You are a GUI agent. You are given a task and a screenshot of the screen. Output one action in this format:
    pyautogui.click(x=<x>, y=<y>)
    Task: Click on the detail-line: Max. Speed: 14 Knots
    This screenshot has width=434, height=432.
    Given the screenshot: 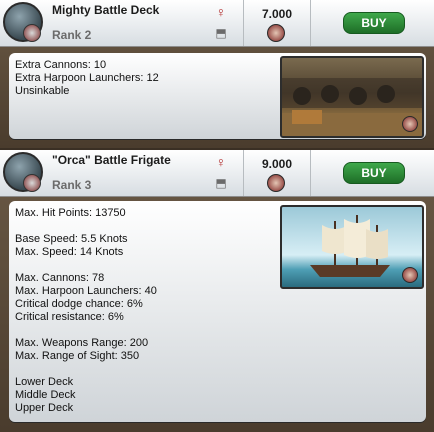 What is the action you would take?
    pyautogui.click(x=69, y=252)
    